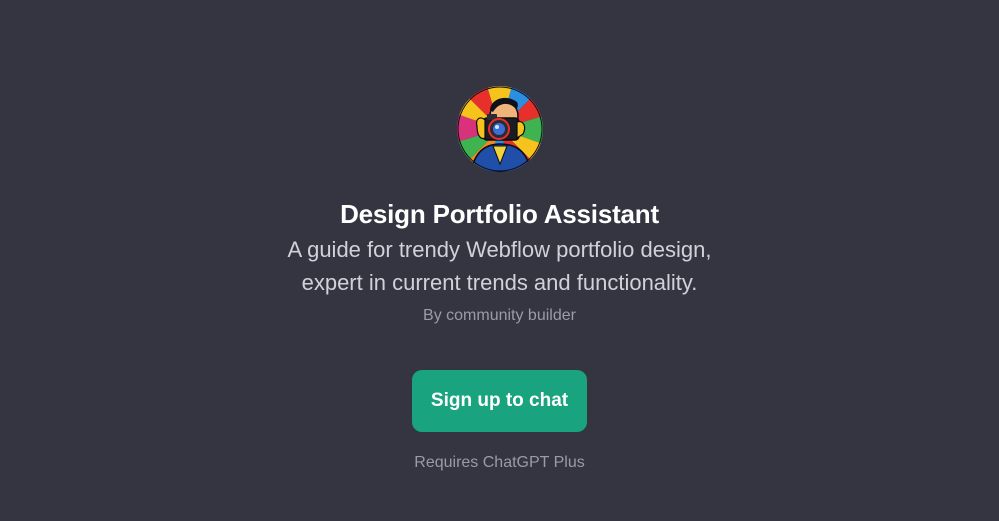 Image resolution: width=999 pixels, height=521 pixels. What do you see at coordinates (499, 315) in the screenshot?
I see `gpt-author: By community builder` at bounding box center [499, 315].